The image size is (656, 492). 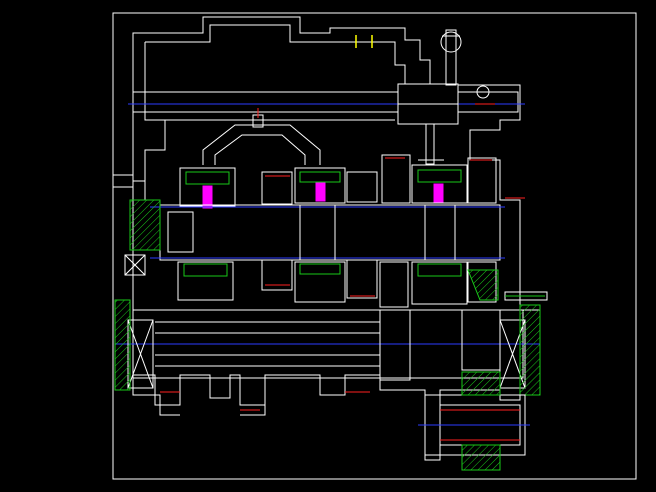 I want to click on right-bolt, so click(x=526, y=296).